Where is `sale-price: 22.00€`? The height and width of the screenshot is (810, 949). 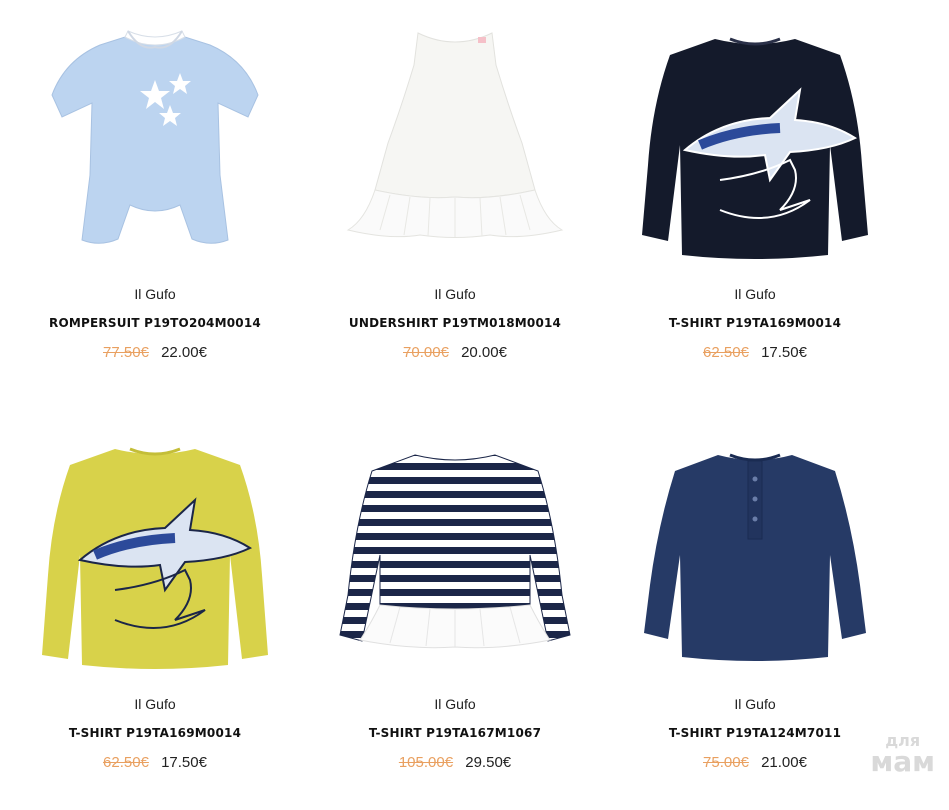
sale-price: 22.00€ is located at coordinates (184, 352).